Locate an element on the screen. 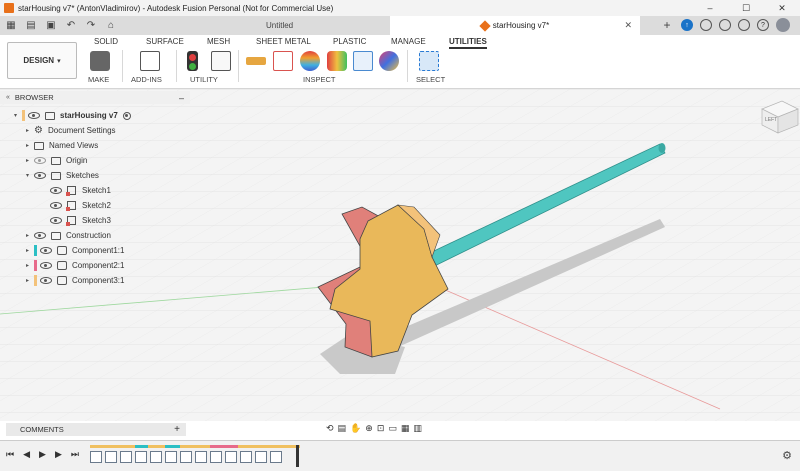  display-settings-icon: ▭ is located at coordinates (392, 428).